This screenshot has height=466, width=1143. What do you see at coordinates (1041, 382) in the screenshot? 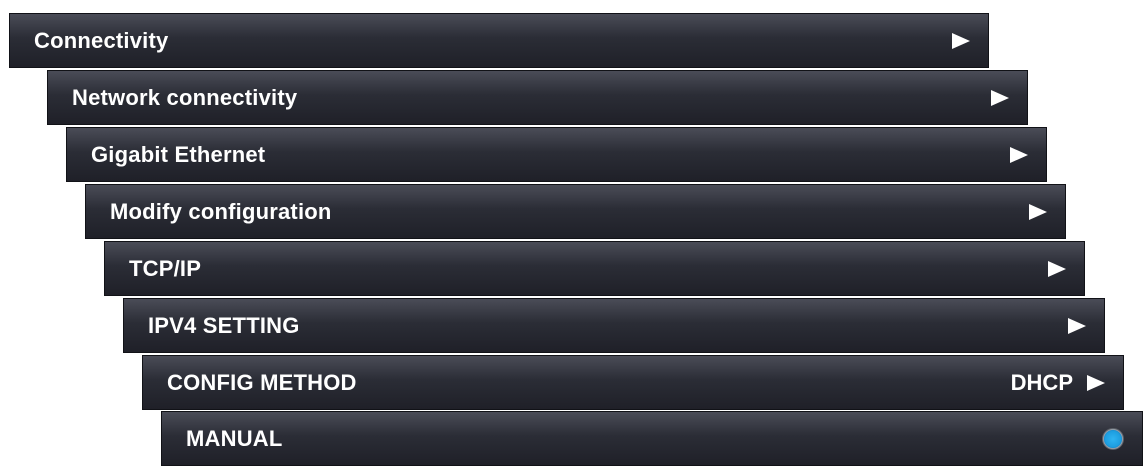
I see `config-method-value: DHCP` at bounding box center [1041, 382].